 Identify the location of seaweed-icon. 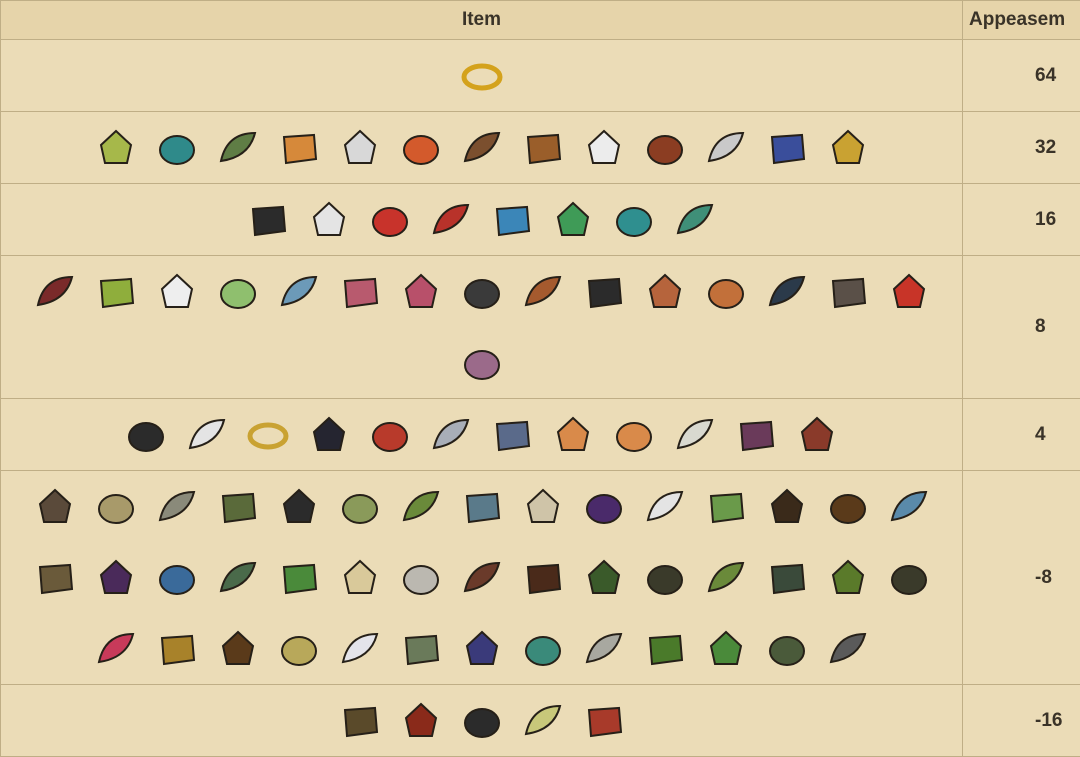
(237, 291).